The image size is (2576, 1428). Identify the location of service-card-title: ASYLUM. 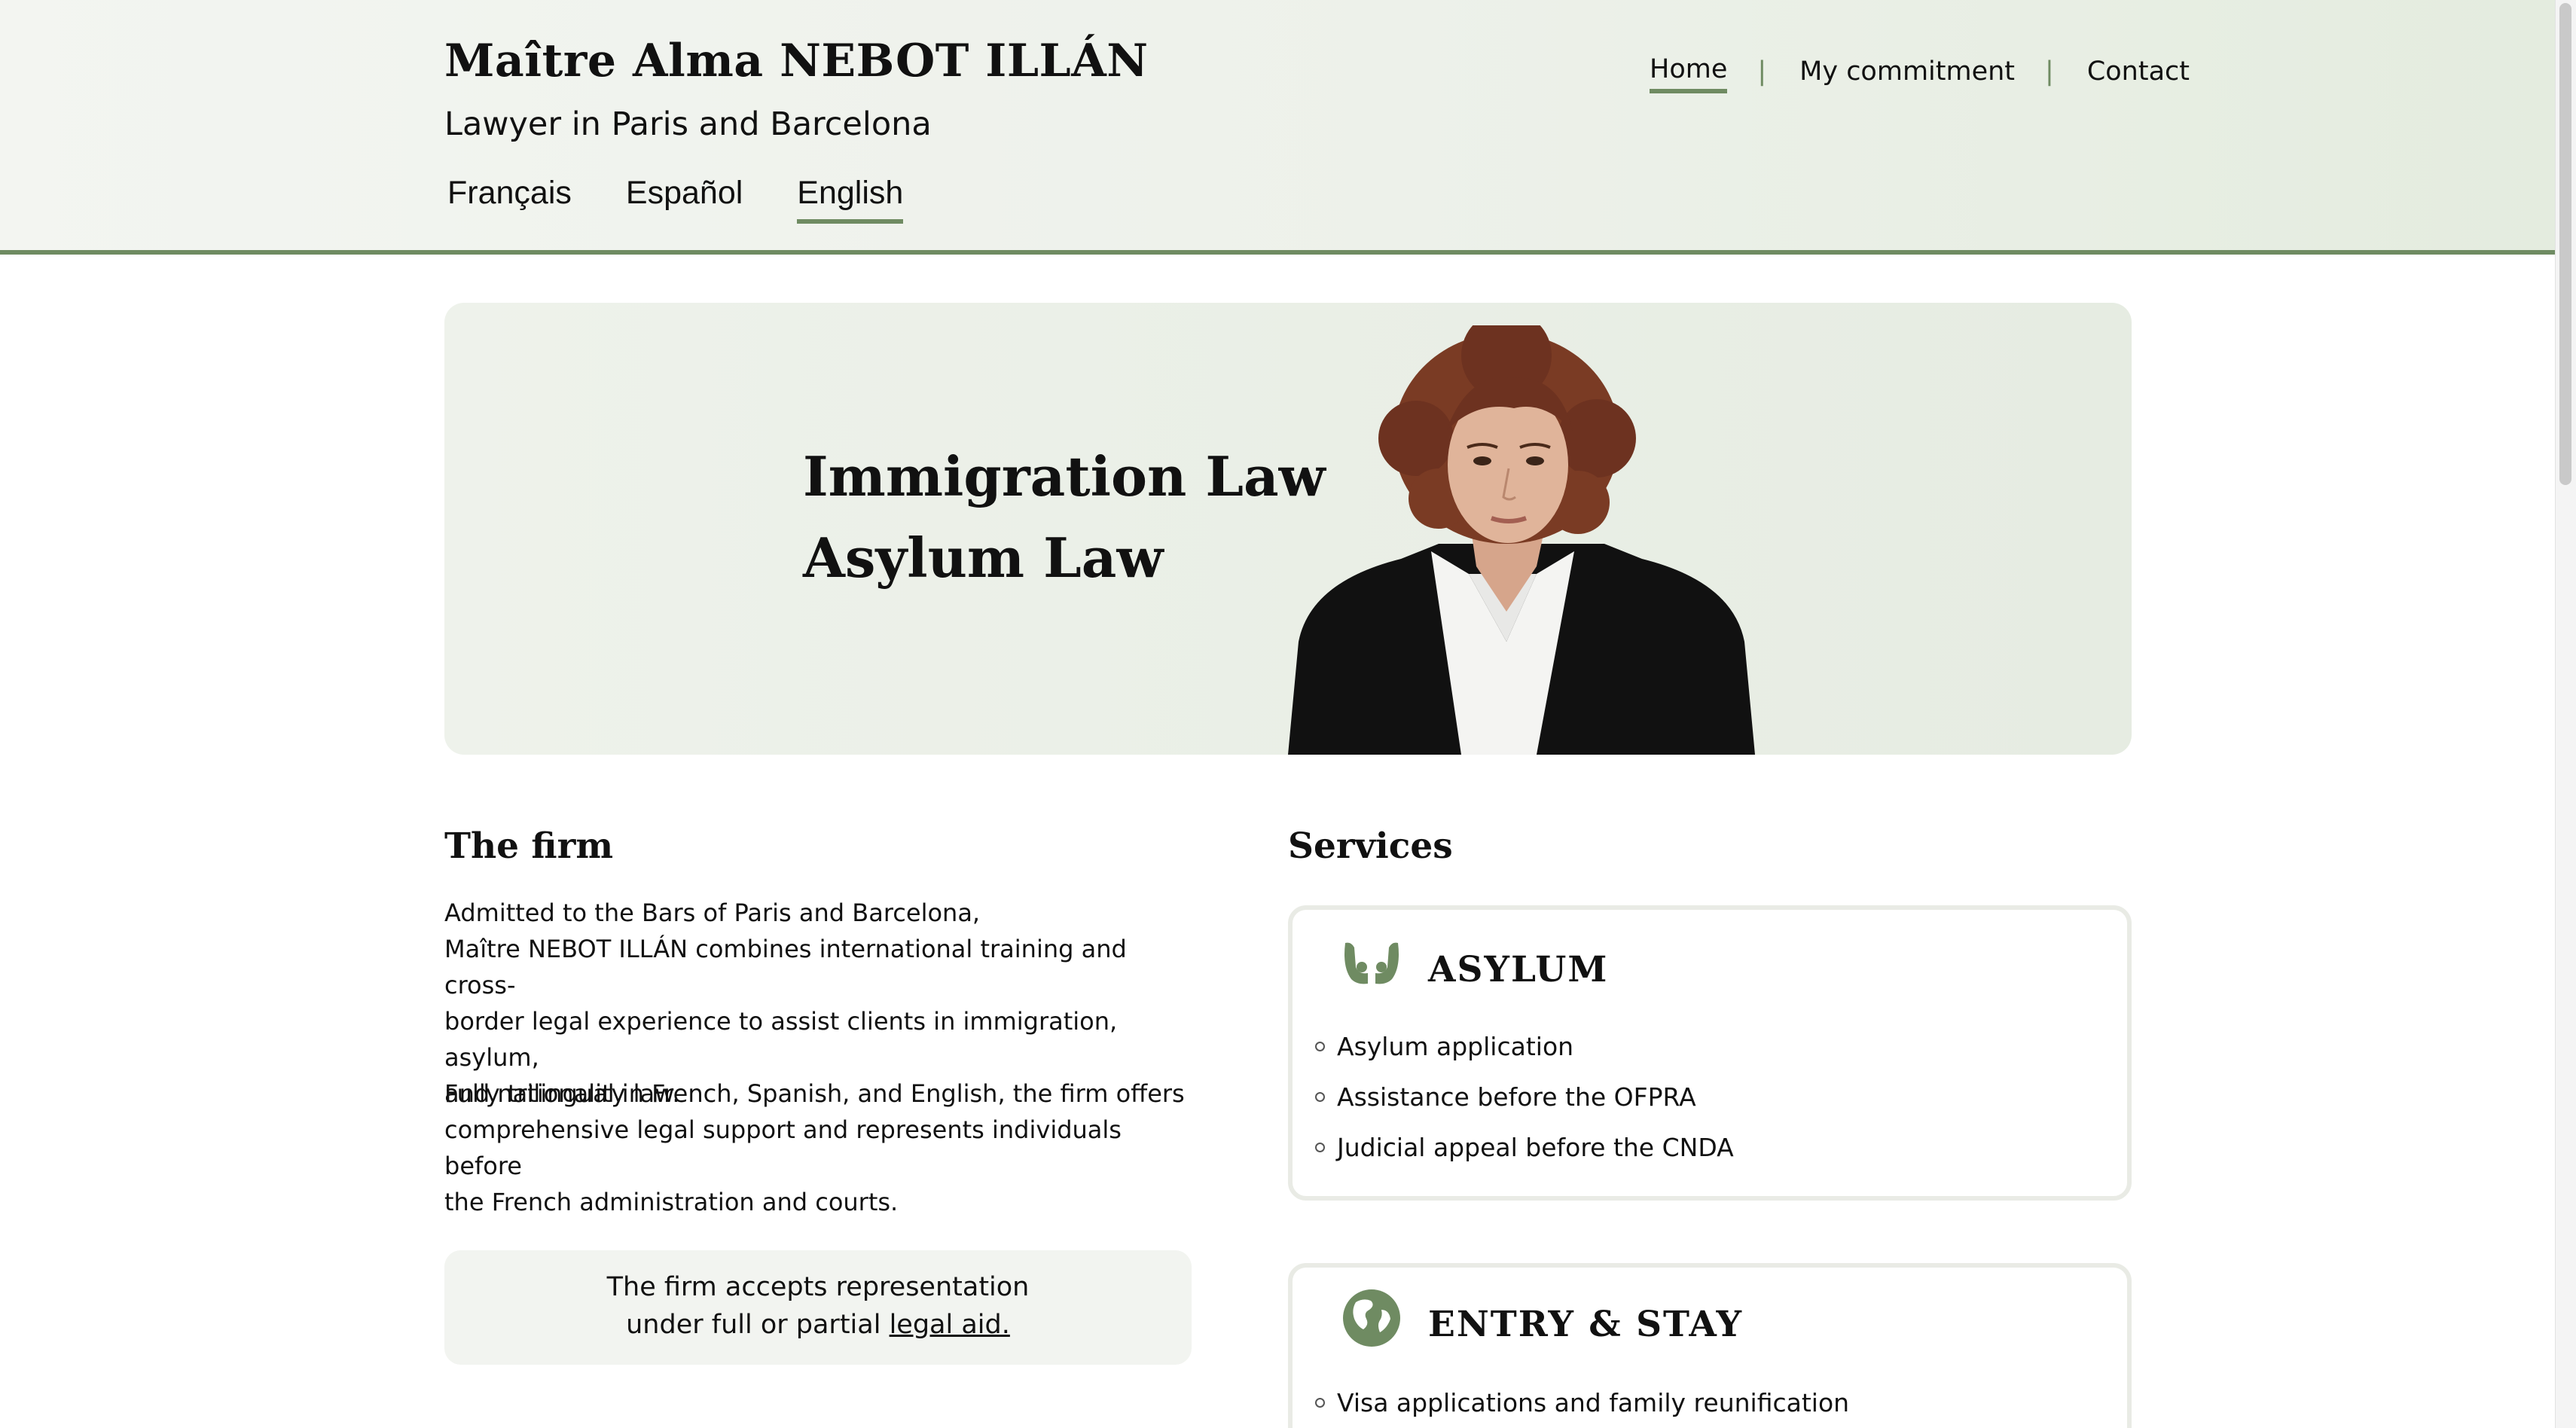
(1519, 969).